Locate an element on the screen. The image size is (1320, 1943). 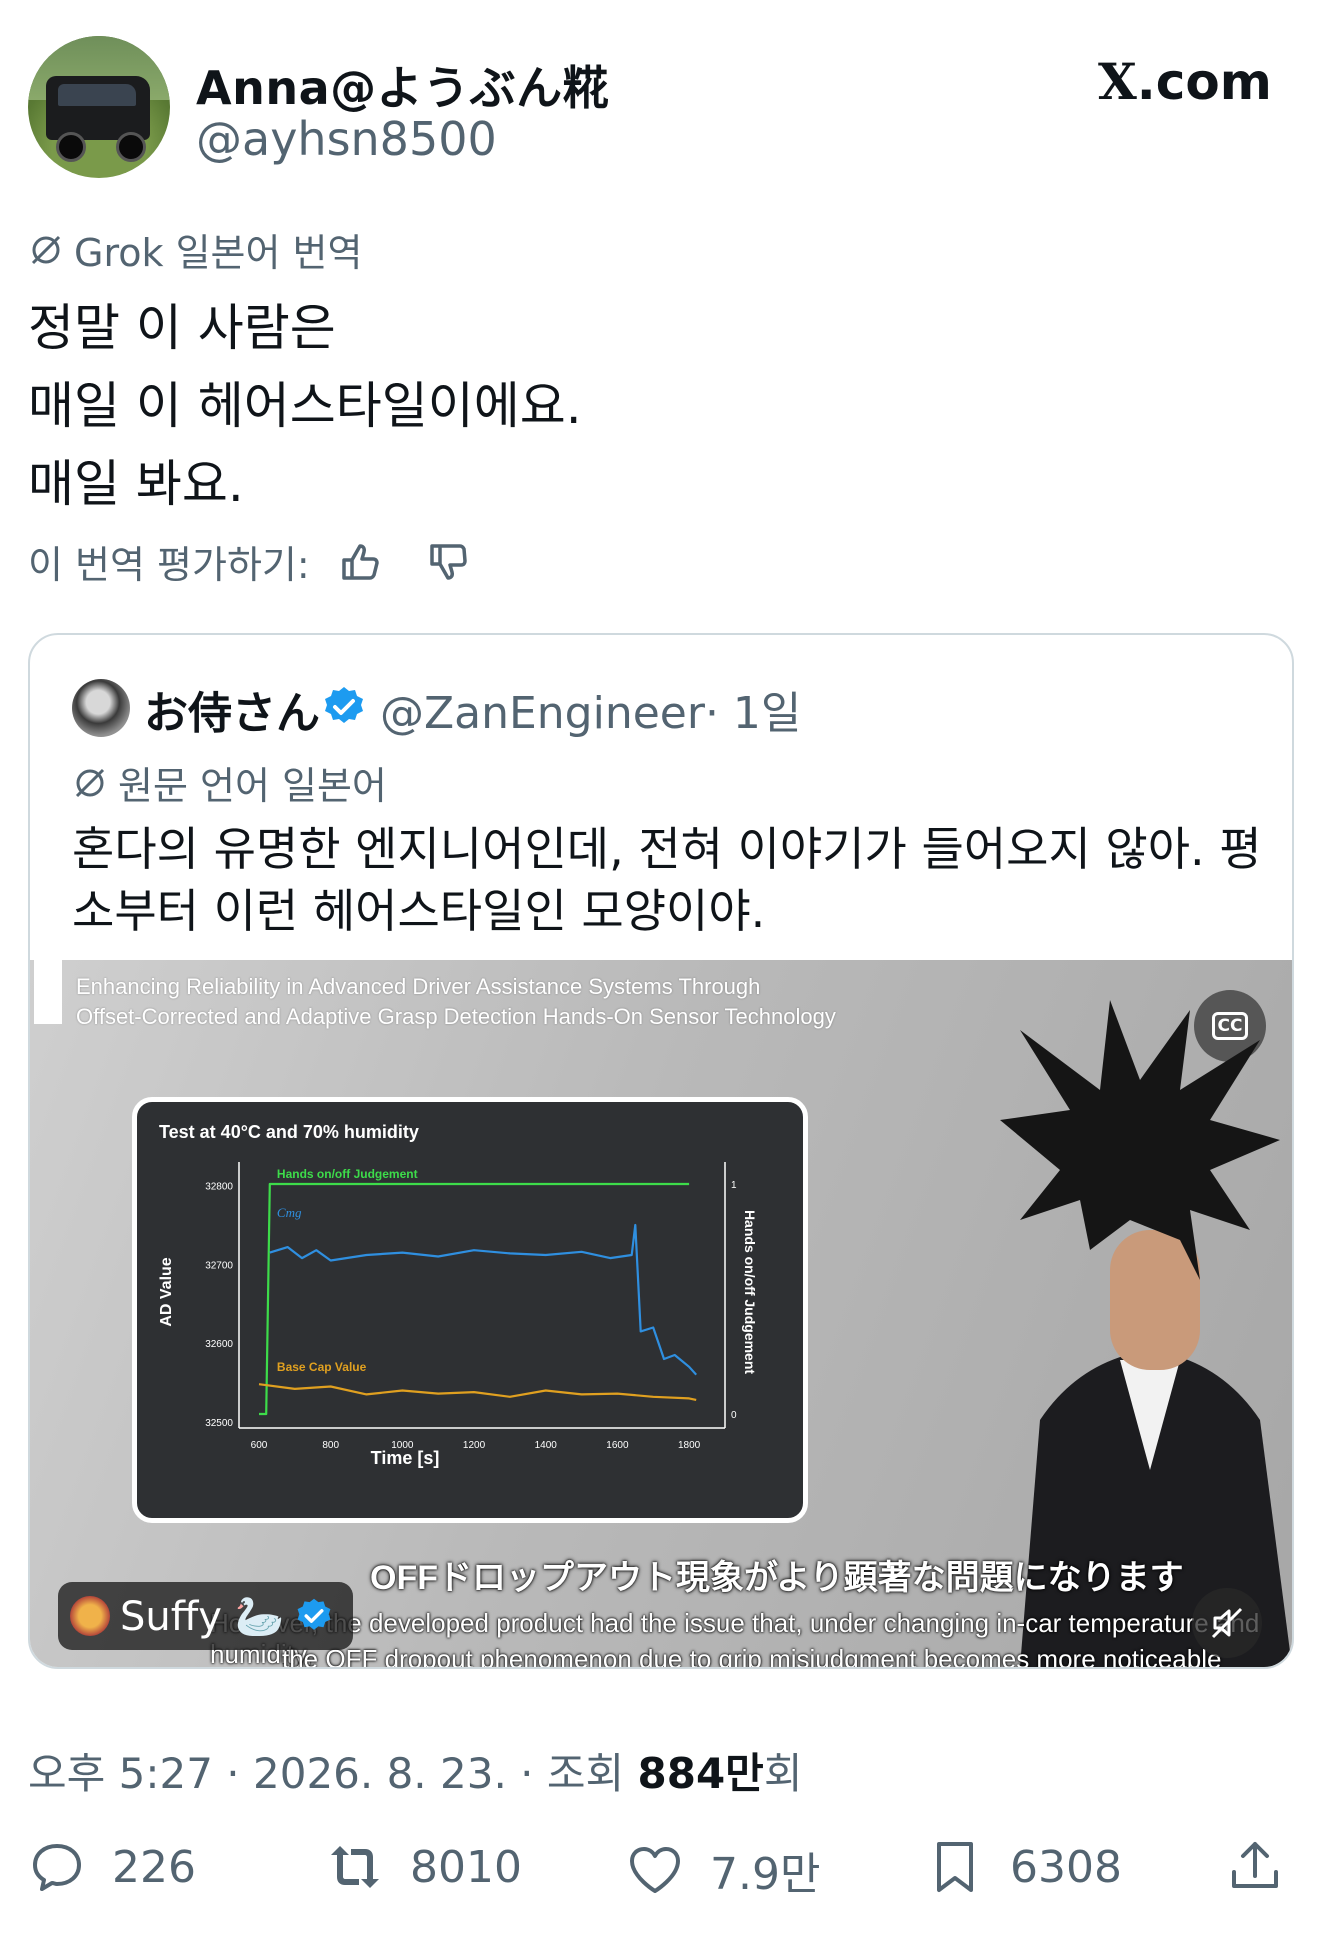
quoted-text-line-1: 혼다의 유명한 엔지니어인데, 전혀 이야기가 들어오지 않아. 평 is located at coordinates (667, 849).